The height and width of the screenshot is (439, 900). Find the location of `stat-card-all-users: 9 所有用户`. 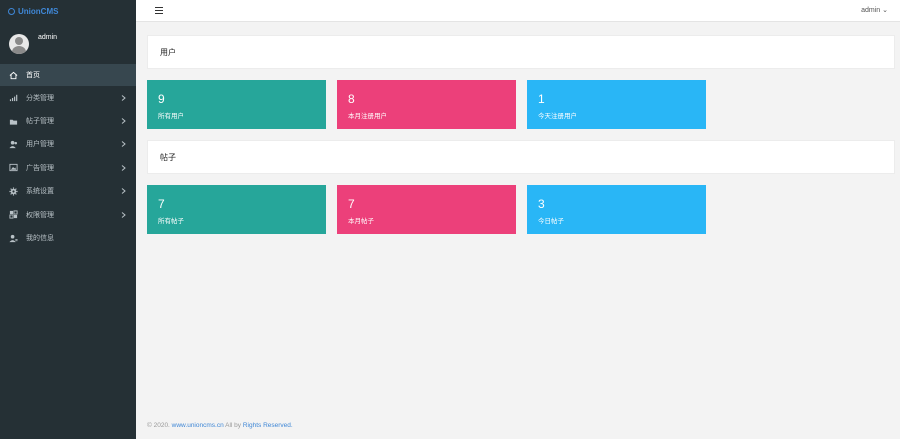

stat-card-all-users: 9 所有用户 is located at coordinates (236, 104).